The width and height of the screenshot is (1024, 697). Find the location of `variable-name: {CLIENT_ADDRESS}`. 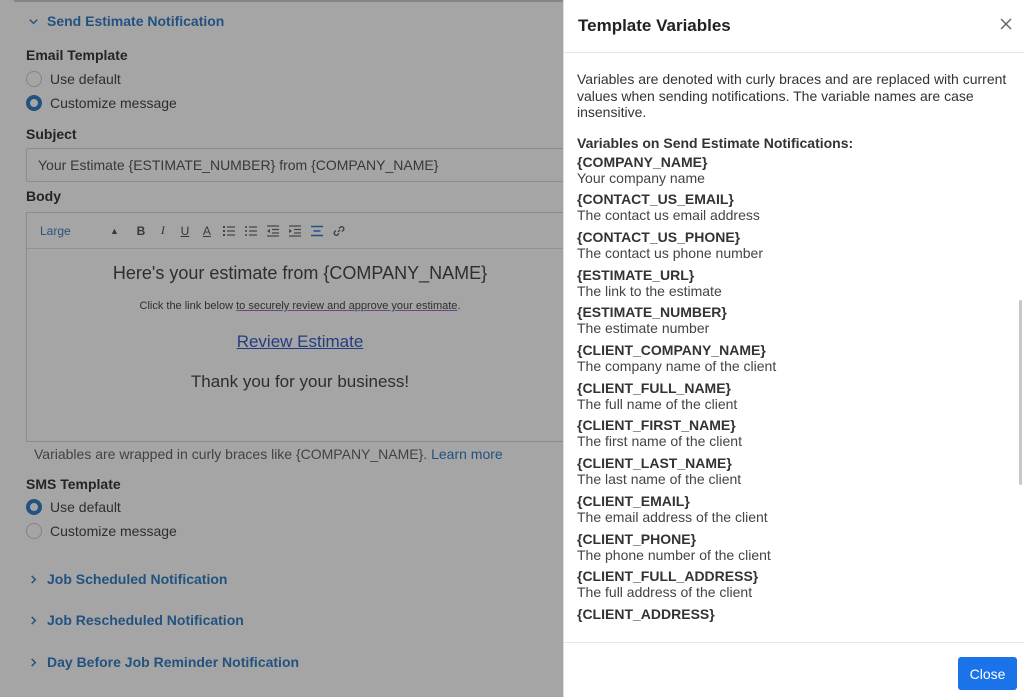

variable-name: {CLIENT_ADDRESS} is located at coordinates (646, 613).